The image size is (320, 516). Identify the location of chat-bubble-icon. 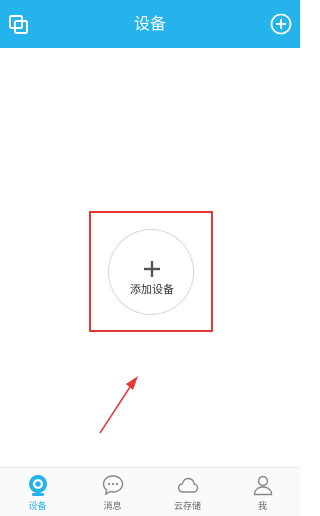
(112, 485).